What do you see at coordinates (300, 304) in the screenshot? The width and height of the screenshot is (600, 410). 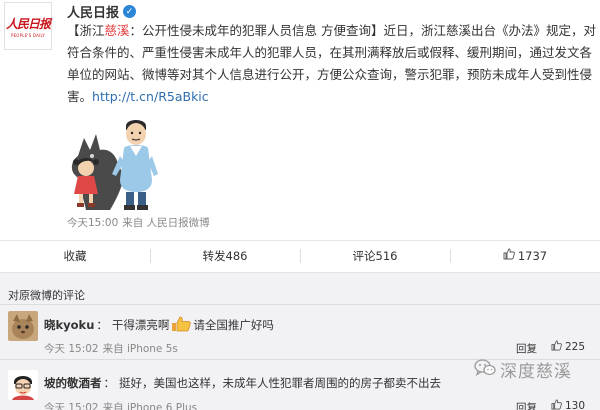 I see `divider` at bounding box center [300, 304].